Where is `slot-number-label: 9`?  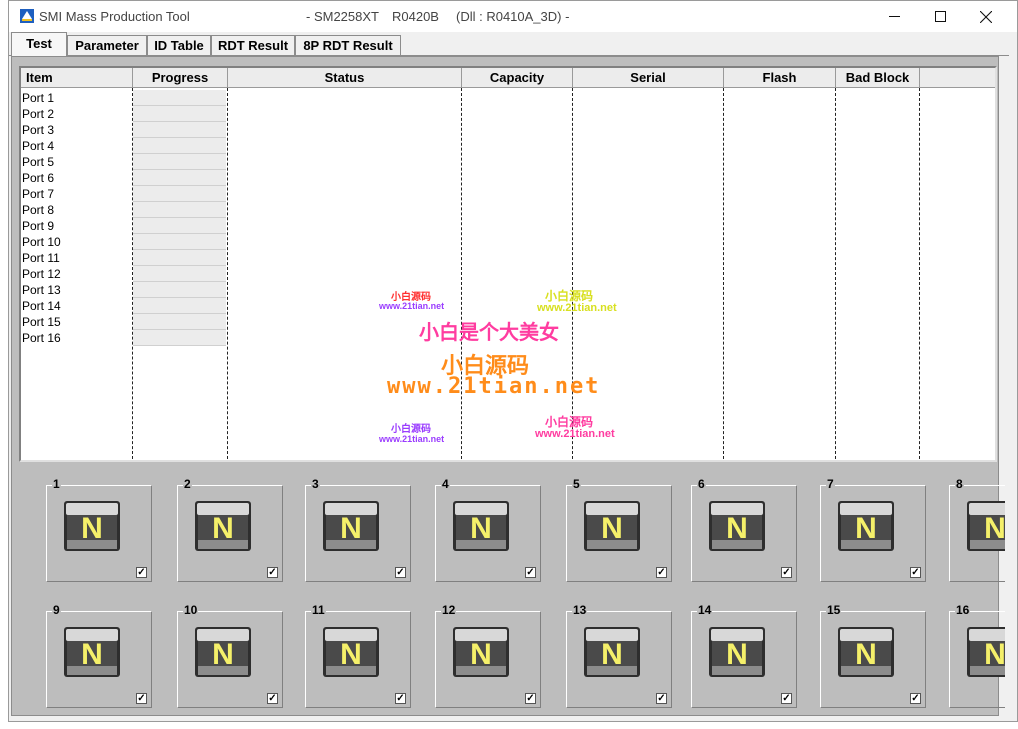
slot-number-label: 9 is located at coordinates (56, 610).